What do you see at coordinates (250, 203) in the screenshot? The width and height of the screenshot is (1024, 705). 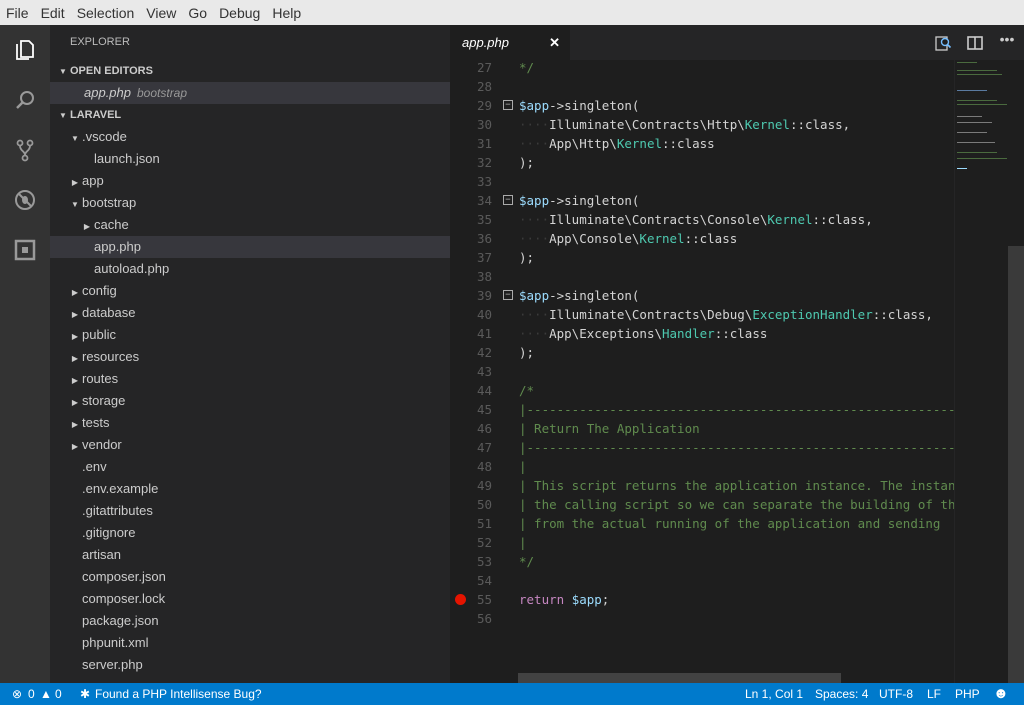 I see `folder-item: ▼ bootstrap` at bounding box center [250, 203].